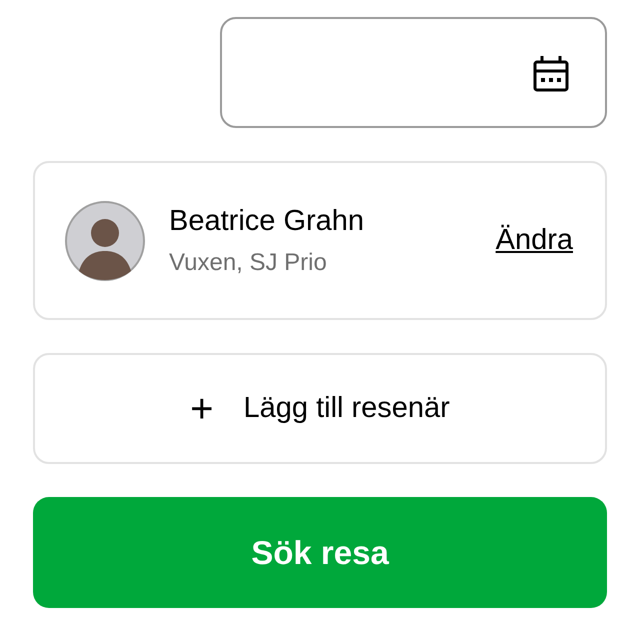 Image resolution: width=640 pixels, height=640 pixels. I want to click on edit-link: Ändra, so click(534, 240).